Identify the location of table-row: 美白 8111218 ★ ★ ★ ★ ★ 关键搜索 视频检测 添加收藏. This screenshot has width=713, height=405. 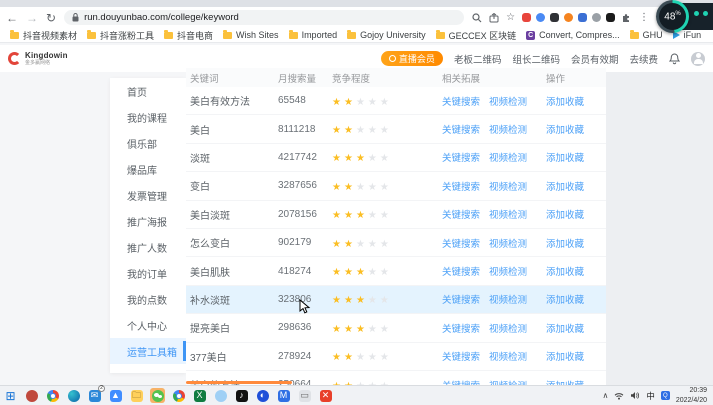
(396, 129).